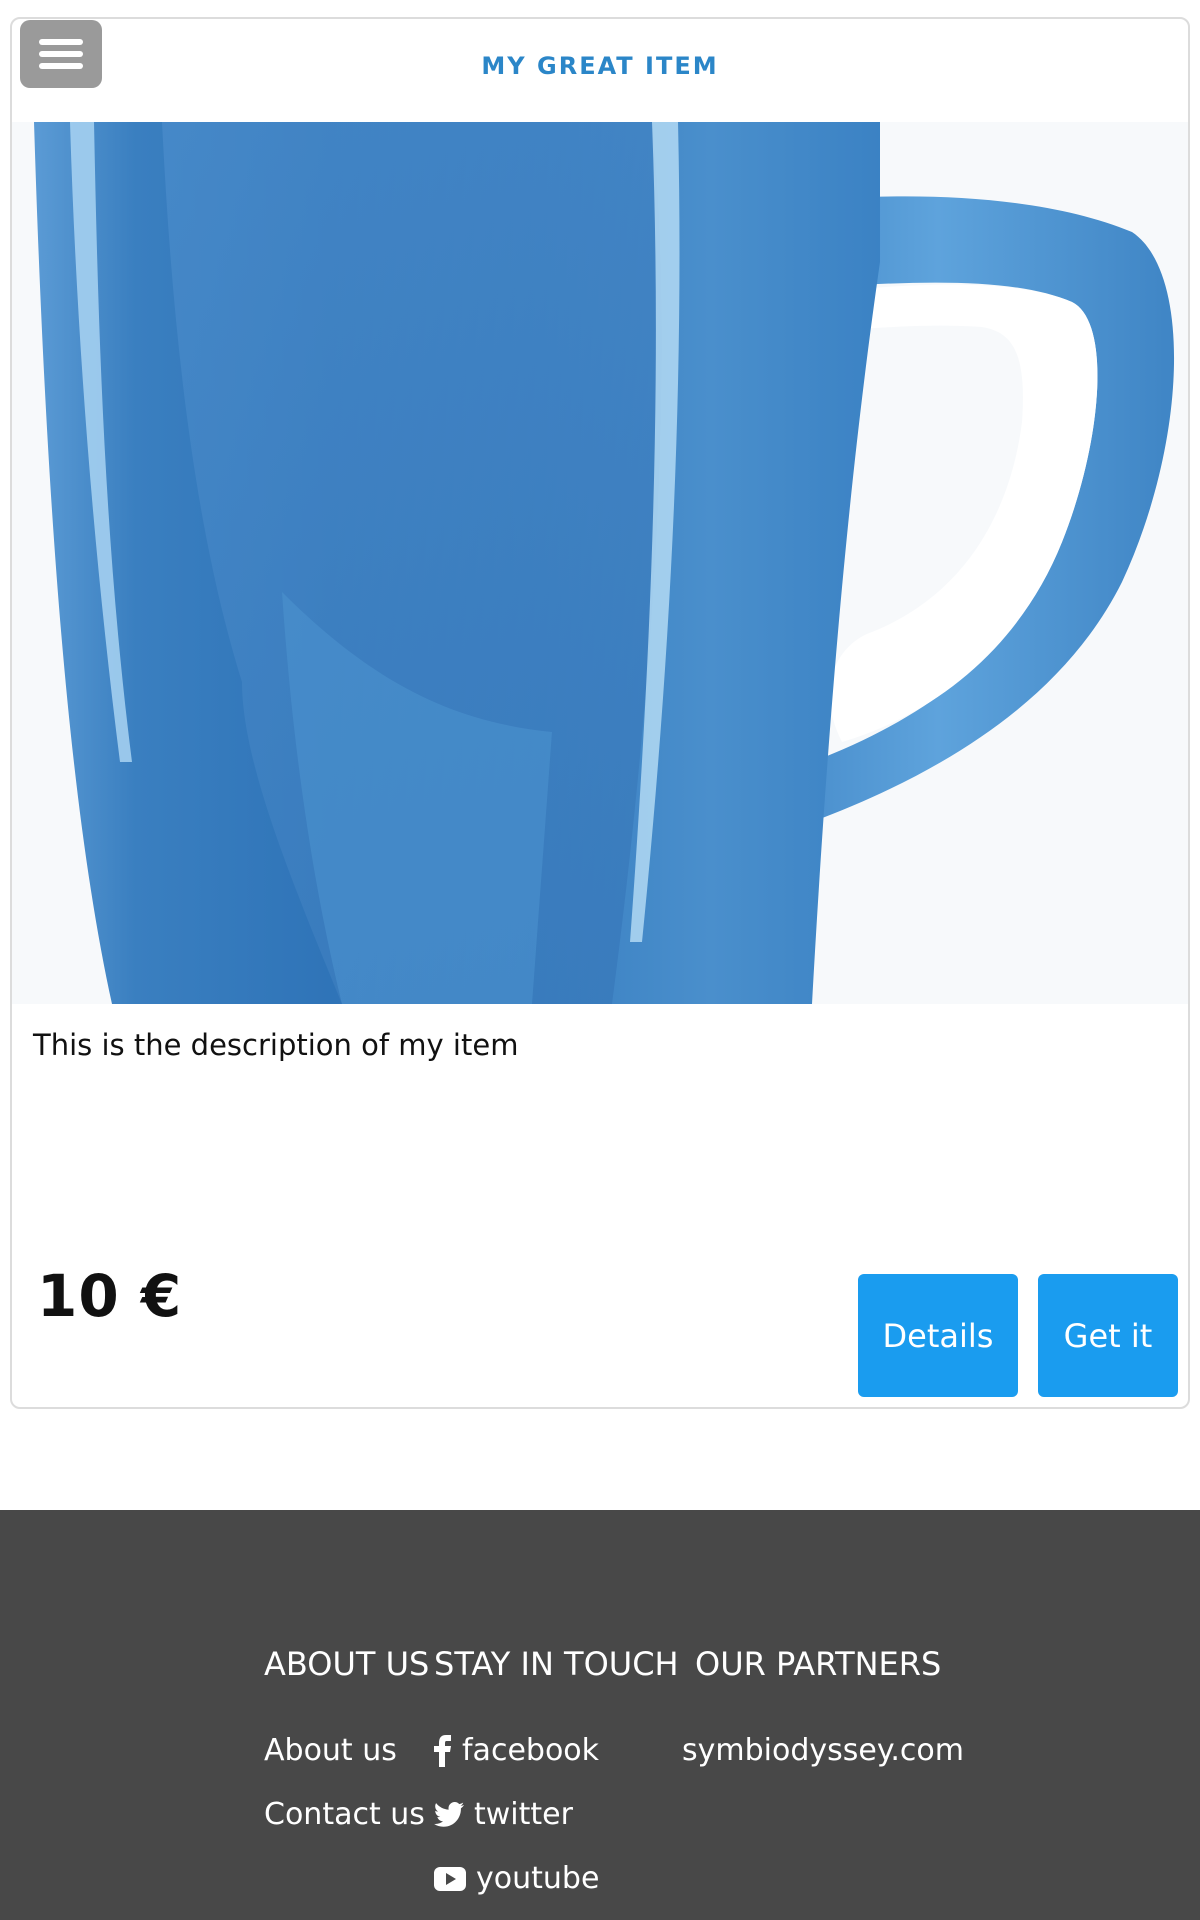 This screenshot has width=1200, height=1920. What do you see at coordinates (938, 1335) in the screenshot?
I see `details-button: Details` at bounding box center [938, 1335].